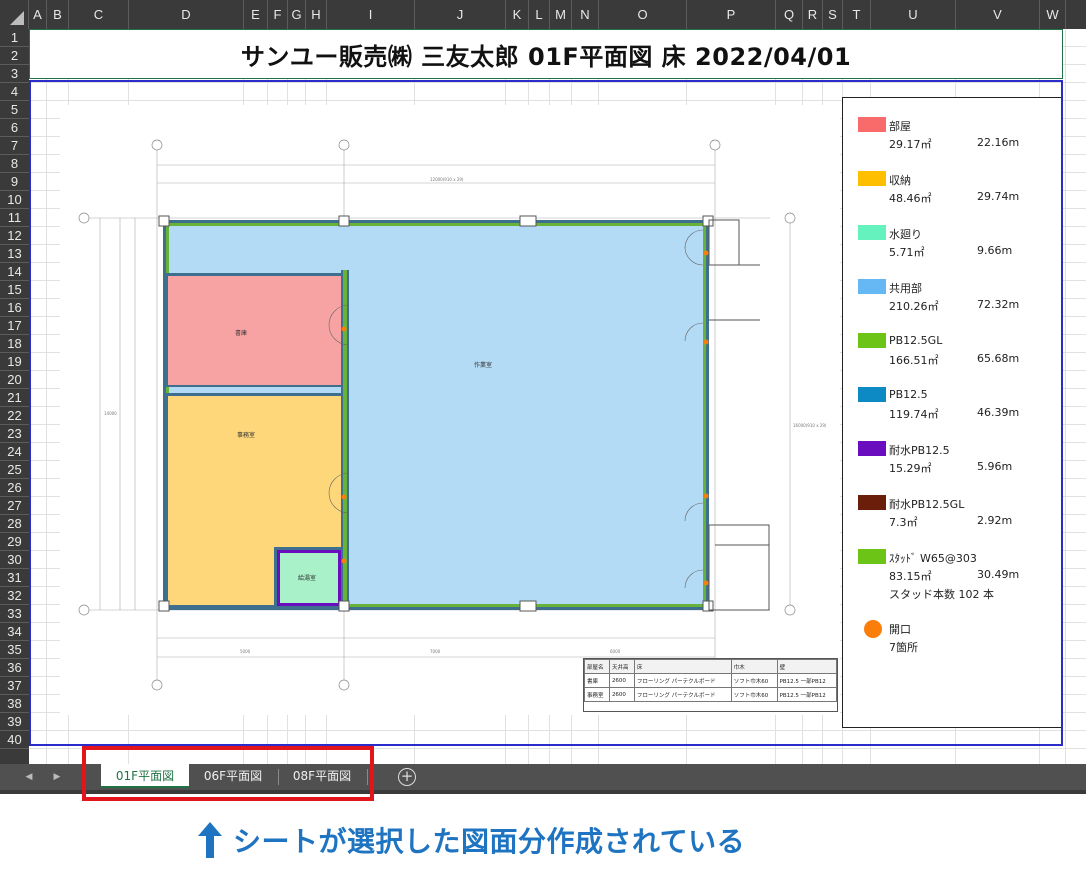 This screenshot has width=1086, height=873. What do you see at coordinates (254, 330) in the screenshot?
I see `room-archive` at bounding box center [254, 330].